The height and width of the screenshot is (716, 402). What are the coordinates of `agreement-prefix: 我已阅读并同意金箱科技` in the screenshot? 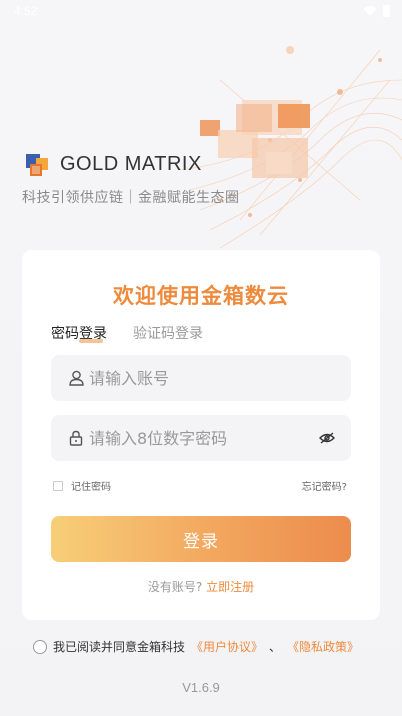 It's located at (119, 647).